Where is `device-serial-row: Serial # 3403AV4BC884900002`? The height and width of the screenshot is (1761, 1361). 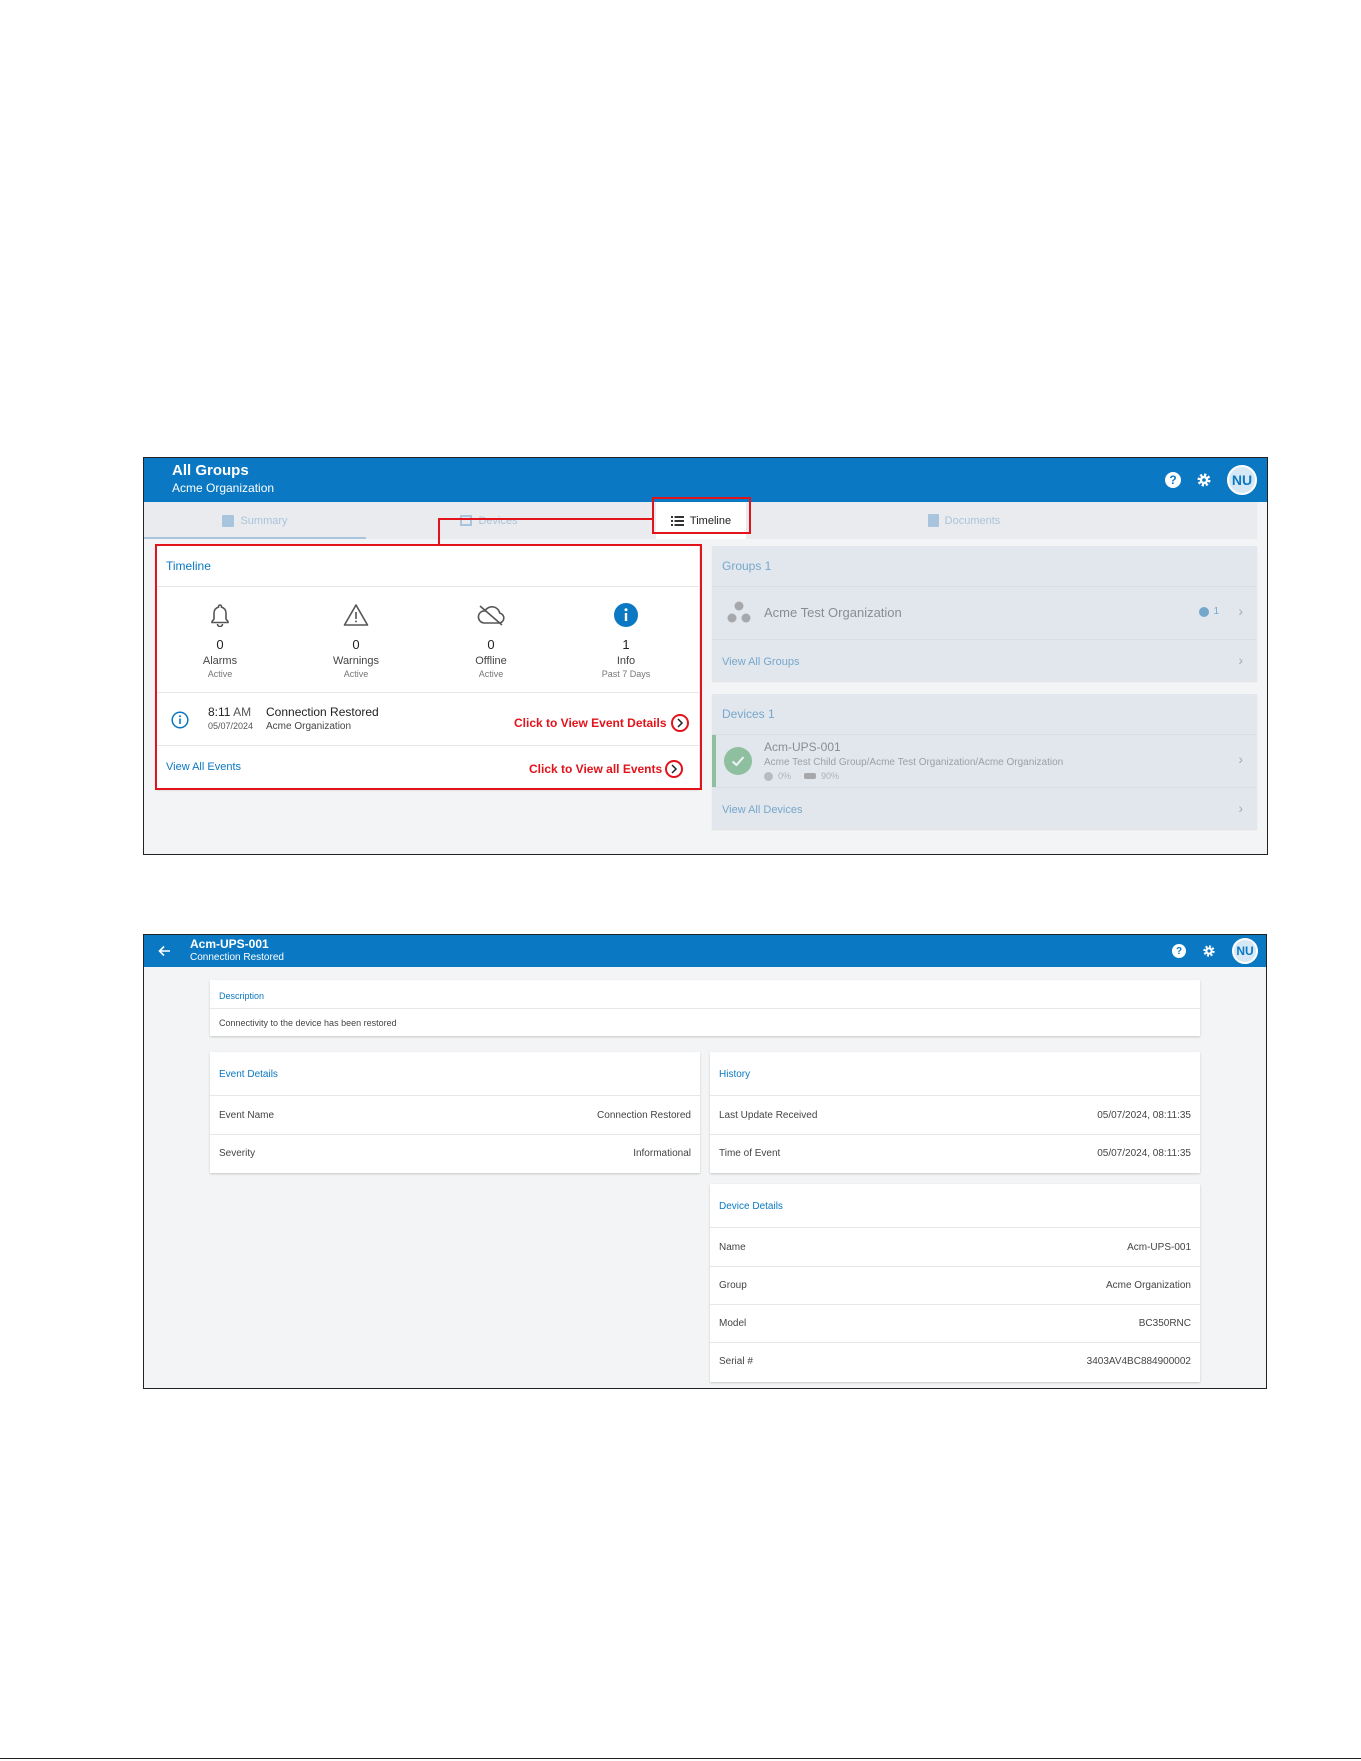 device-serial-row: Serial # 3403AV4BC884900002 is located at coordinates (955, 1361).